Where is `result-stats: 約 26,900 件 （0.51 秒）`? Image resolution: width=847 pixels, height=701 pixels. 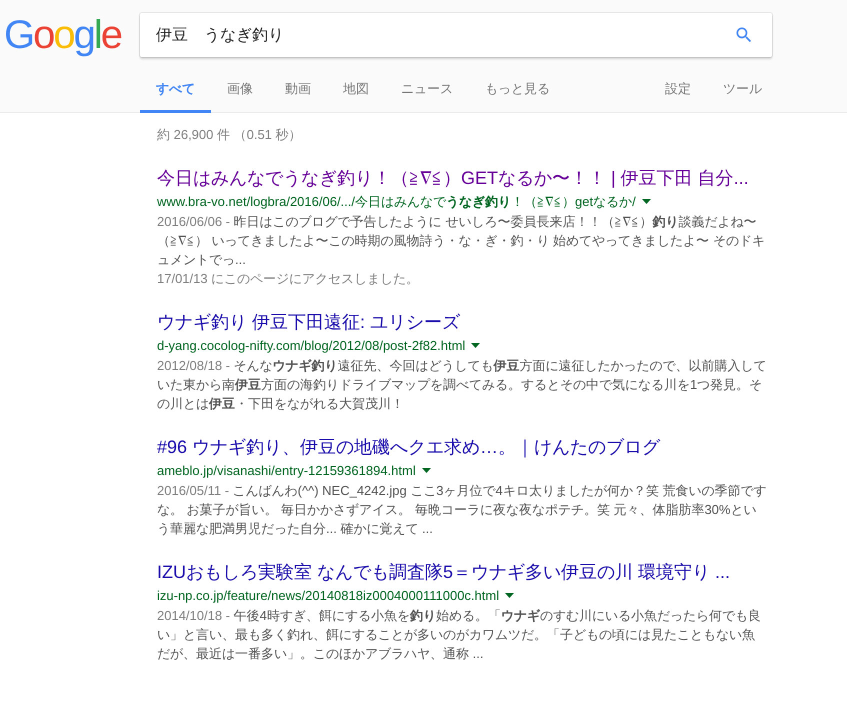 result-stats: 約 26,900 件 （0.51 秒） is located at coordinates (230, 135).